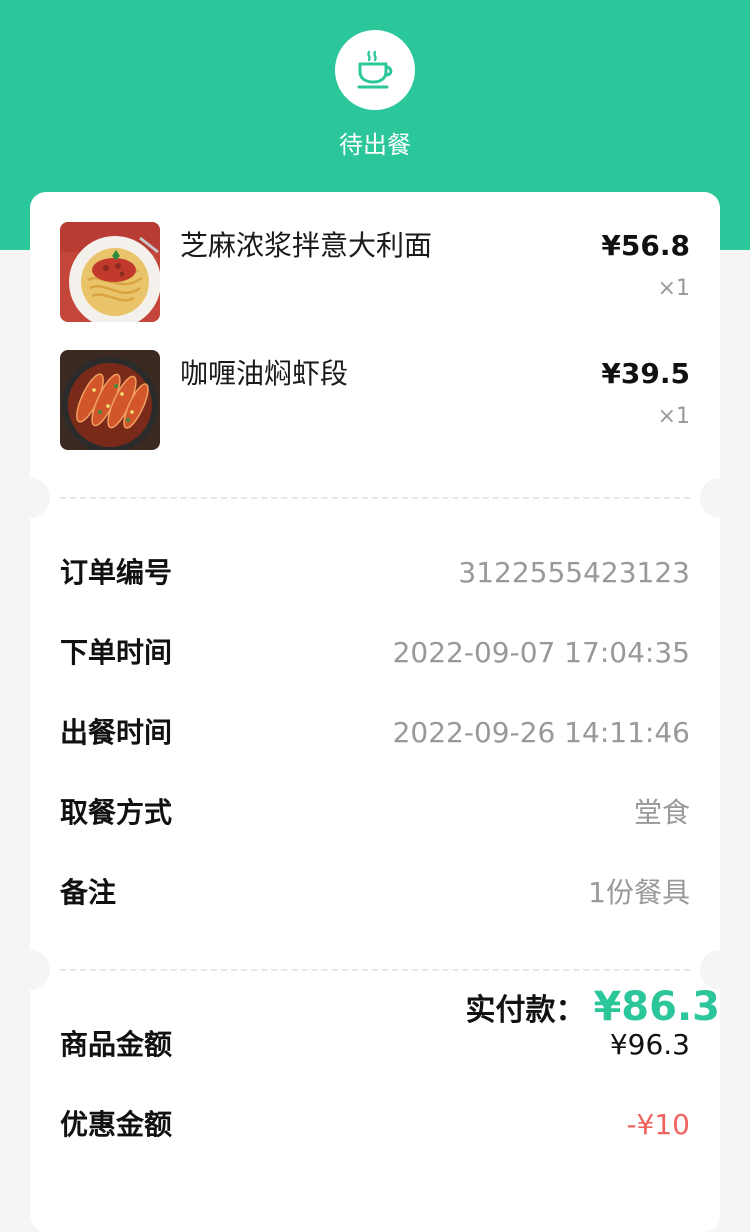 The image size is (750, 1232). Describe the element at coordinates (375, 272) in the screenshot. I see `order-item: 芝麻浓浆拌意大利面 ¥56.8 ×1` at that location.